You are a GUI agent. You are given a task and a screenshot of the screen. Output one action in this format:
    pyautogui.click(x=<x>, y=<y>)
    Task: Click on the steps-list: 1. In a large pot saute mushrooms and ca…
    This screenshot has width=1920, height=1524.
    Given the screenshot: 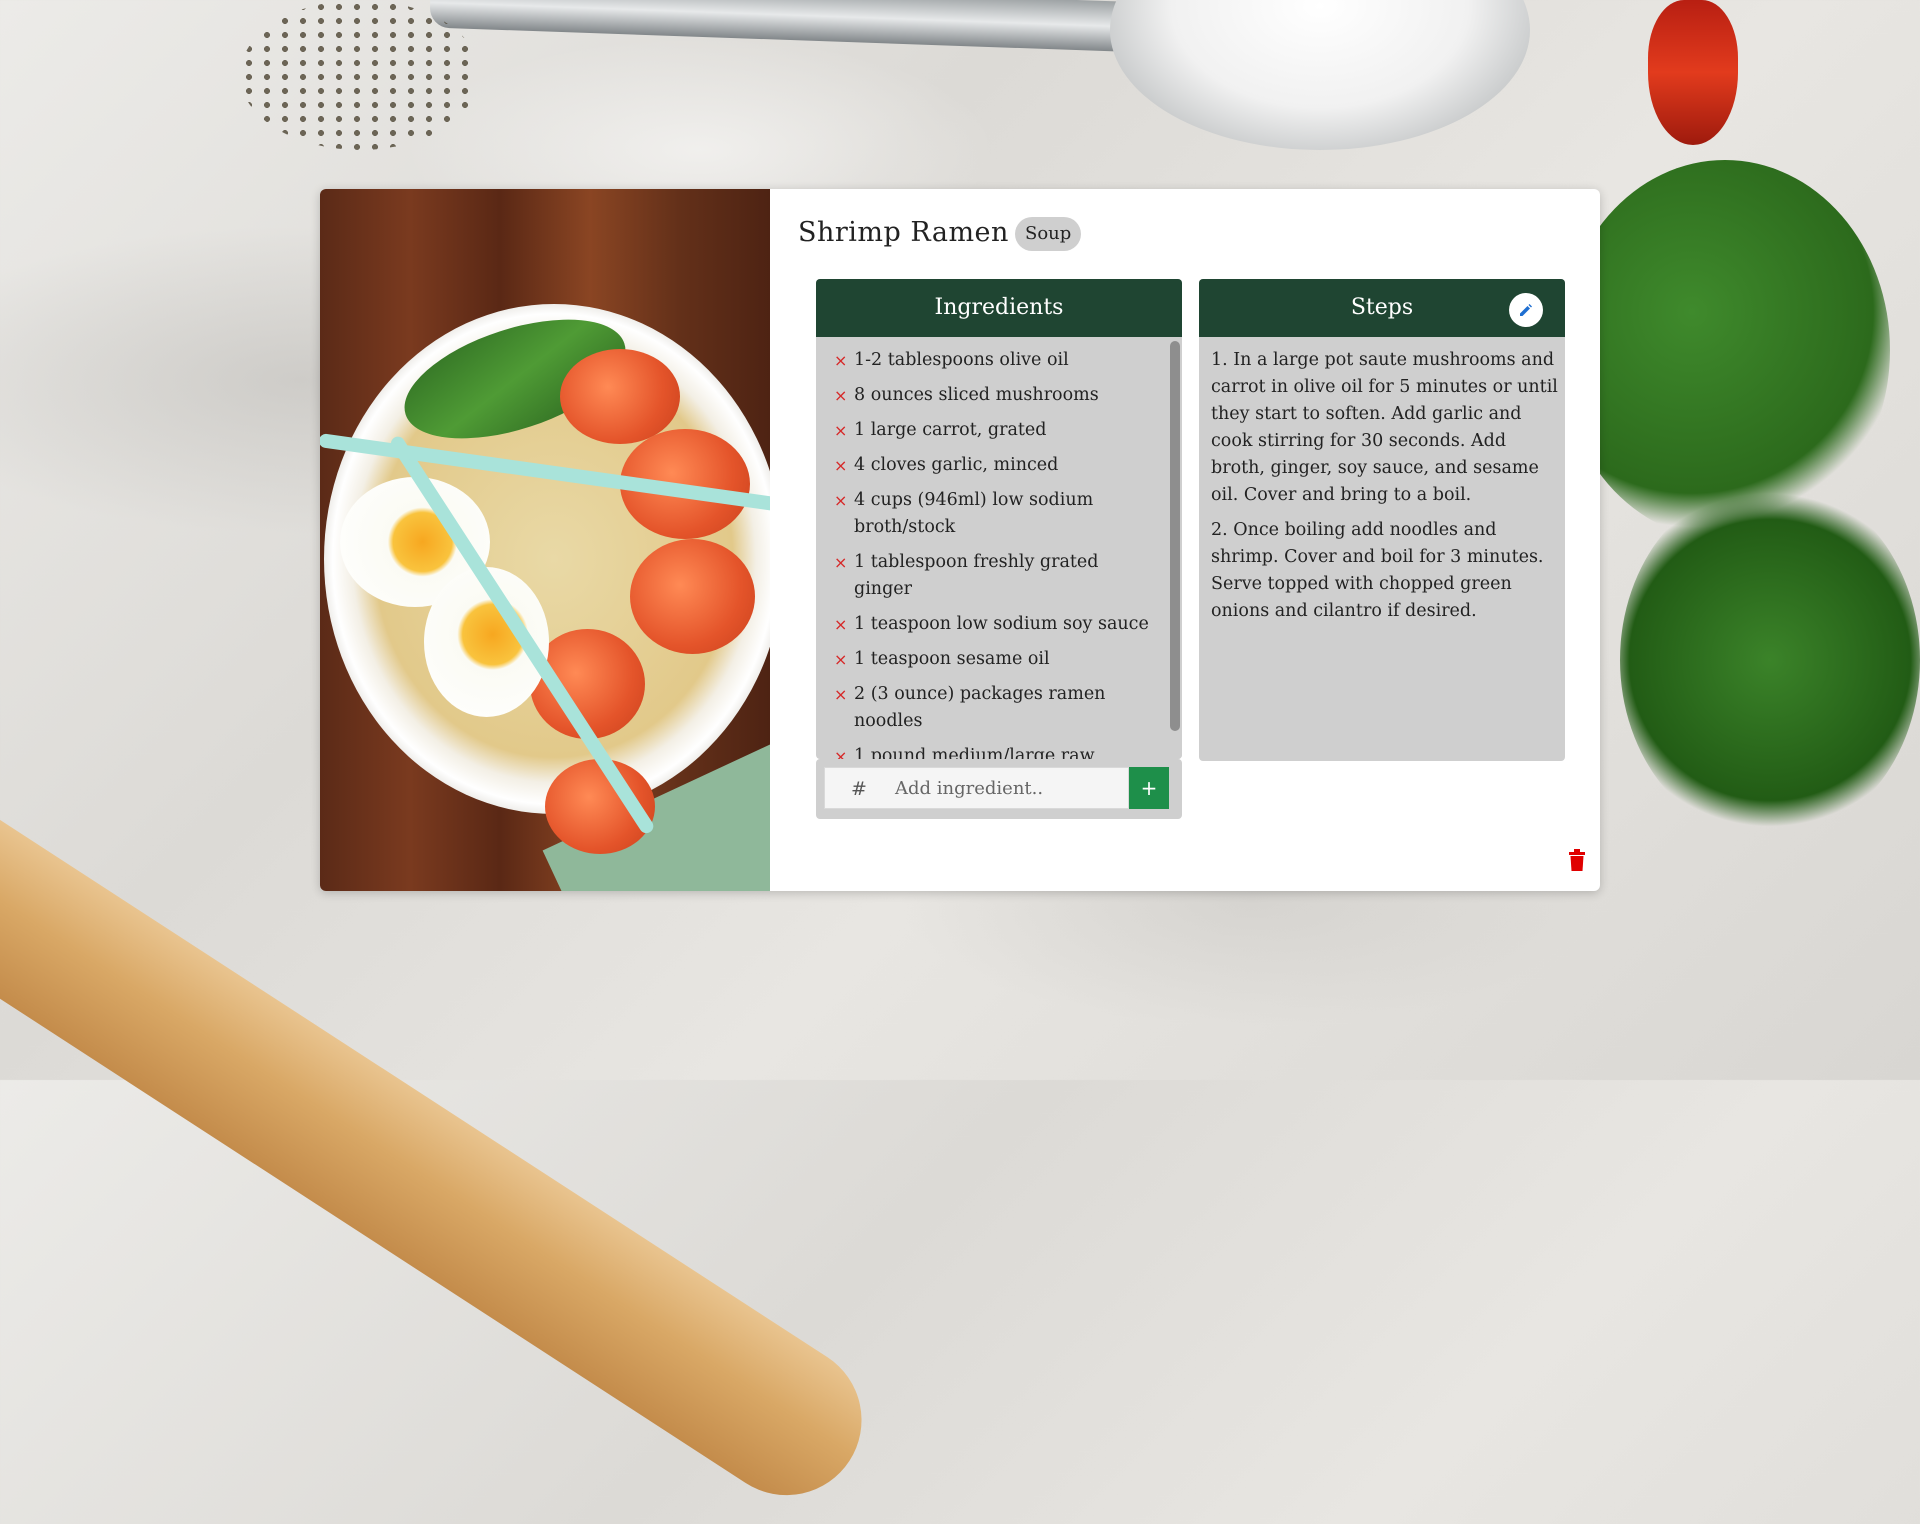 What is the action you would take?
    pyautogui.click(x=1382, y=483)
    